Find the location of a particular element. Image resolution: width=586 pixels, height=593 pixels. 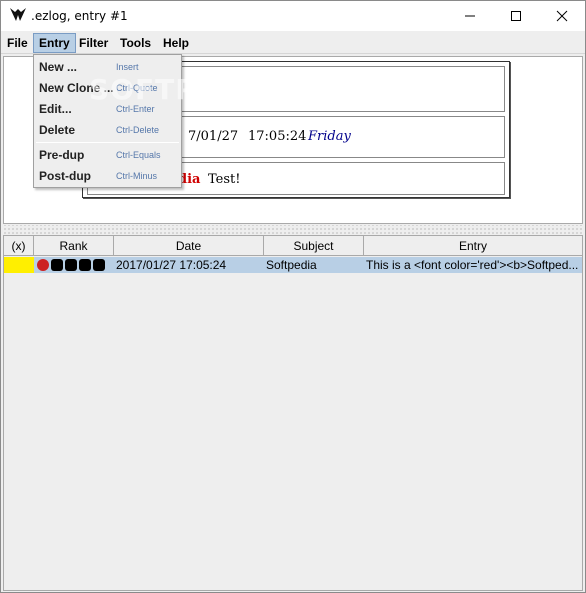

menu-item-label: Delete is located at coordinates (57, 130).